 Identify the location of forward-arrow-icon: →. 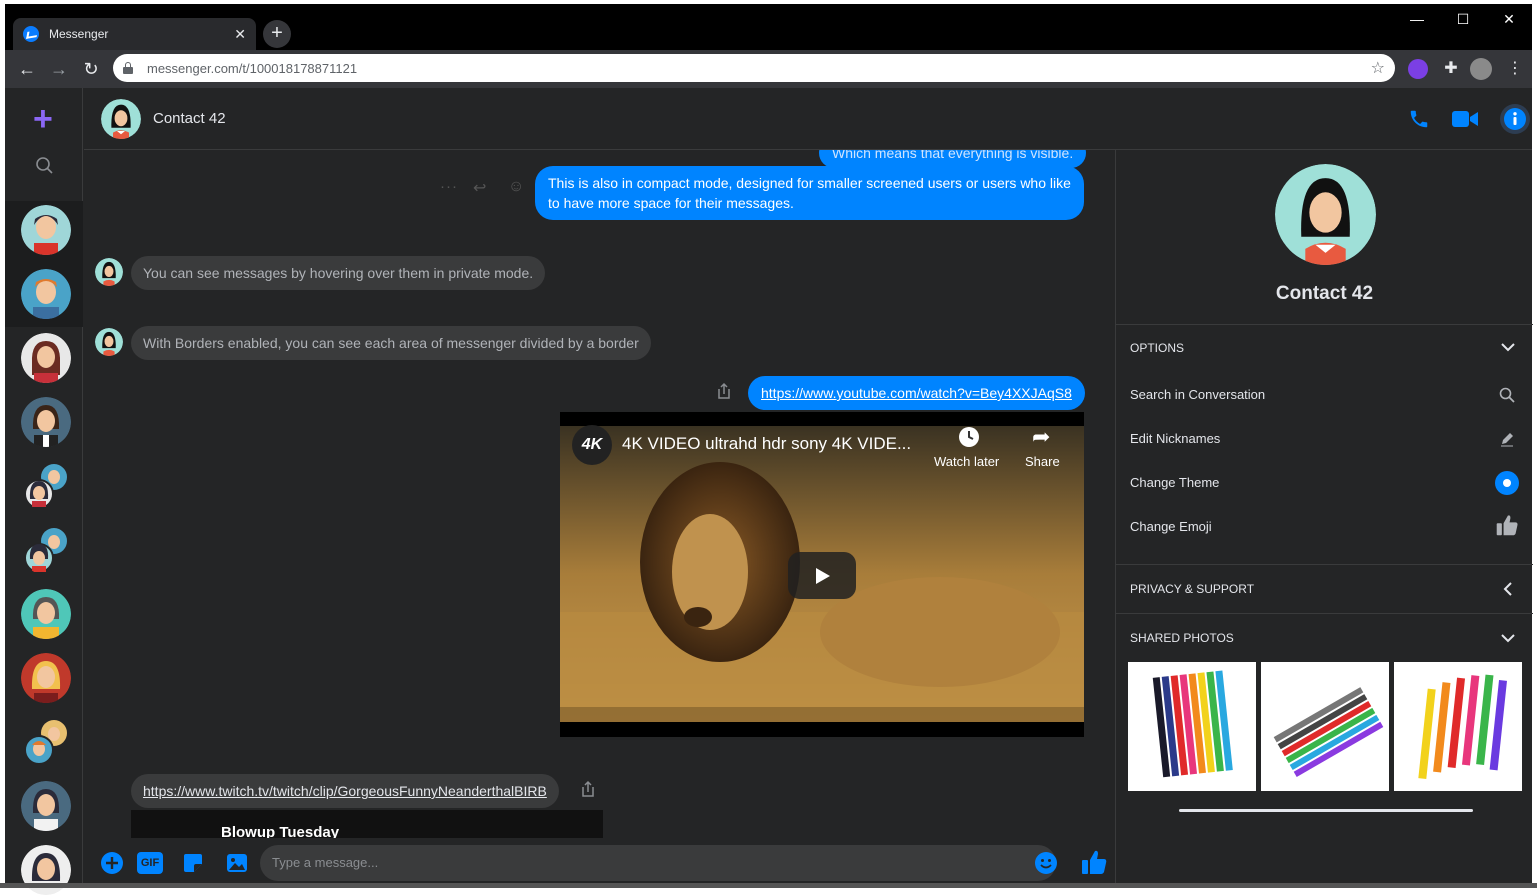
(59, 69).